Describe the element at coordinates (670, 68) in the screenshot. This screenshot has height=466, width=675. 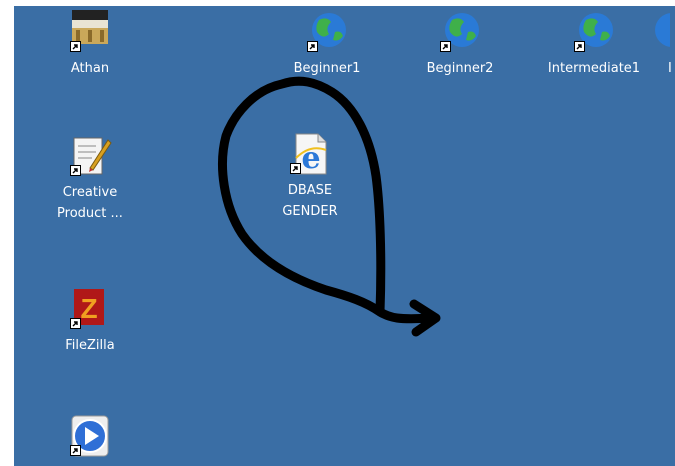
I see `desktop-icon-label: I` at that location.